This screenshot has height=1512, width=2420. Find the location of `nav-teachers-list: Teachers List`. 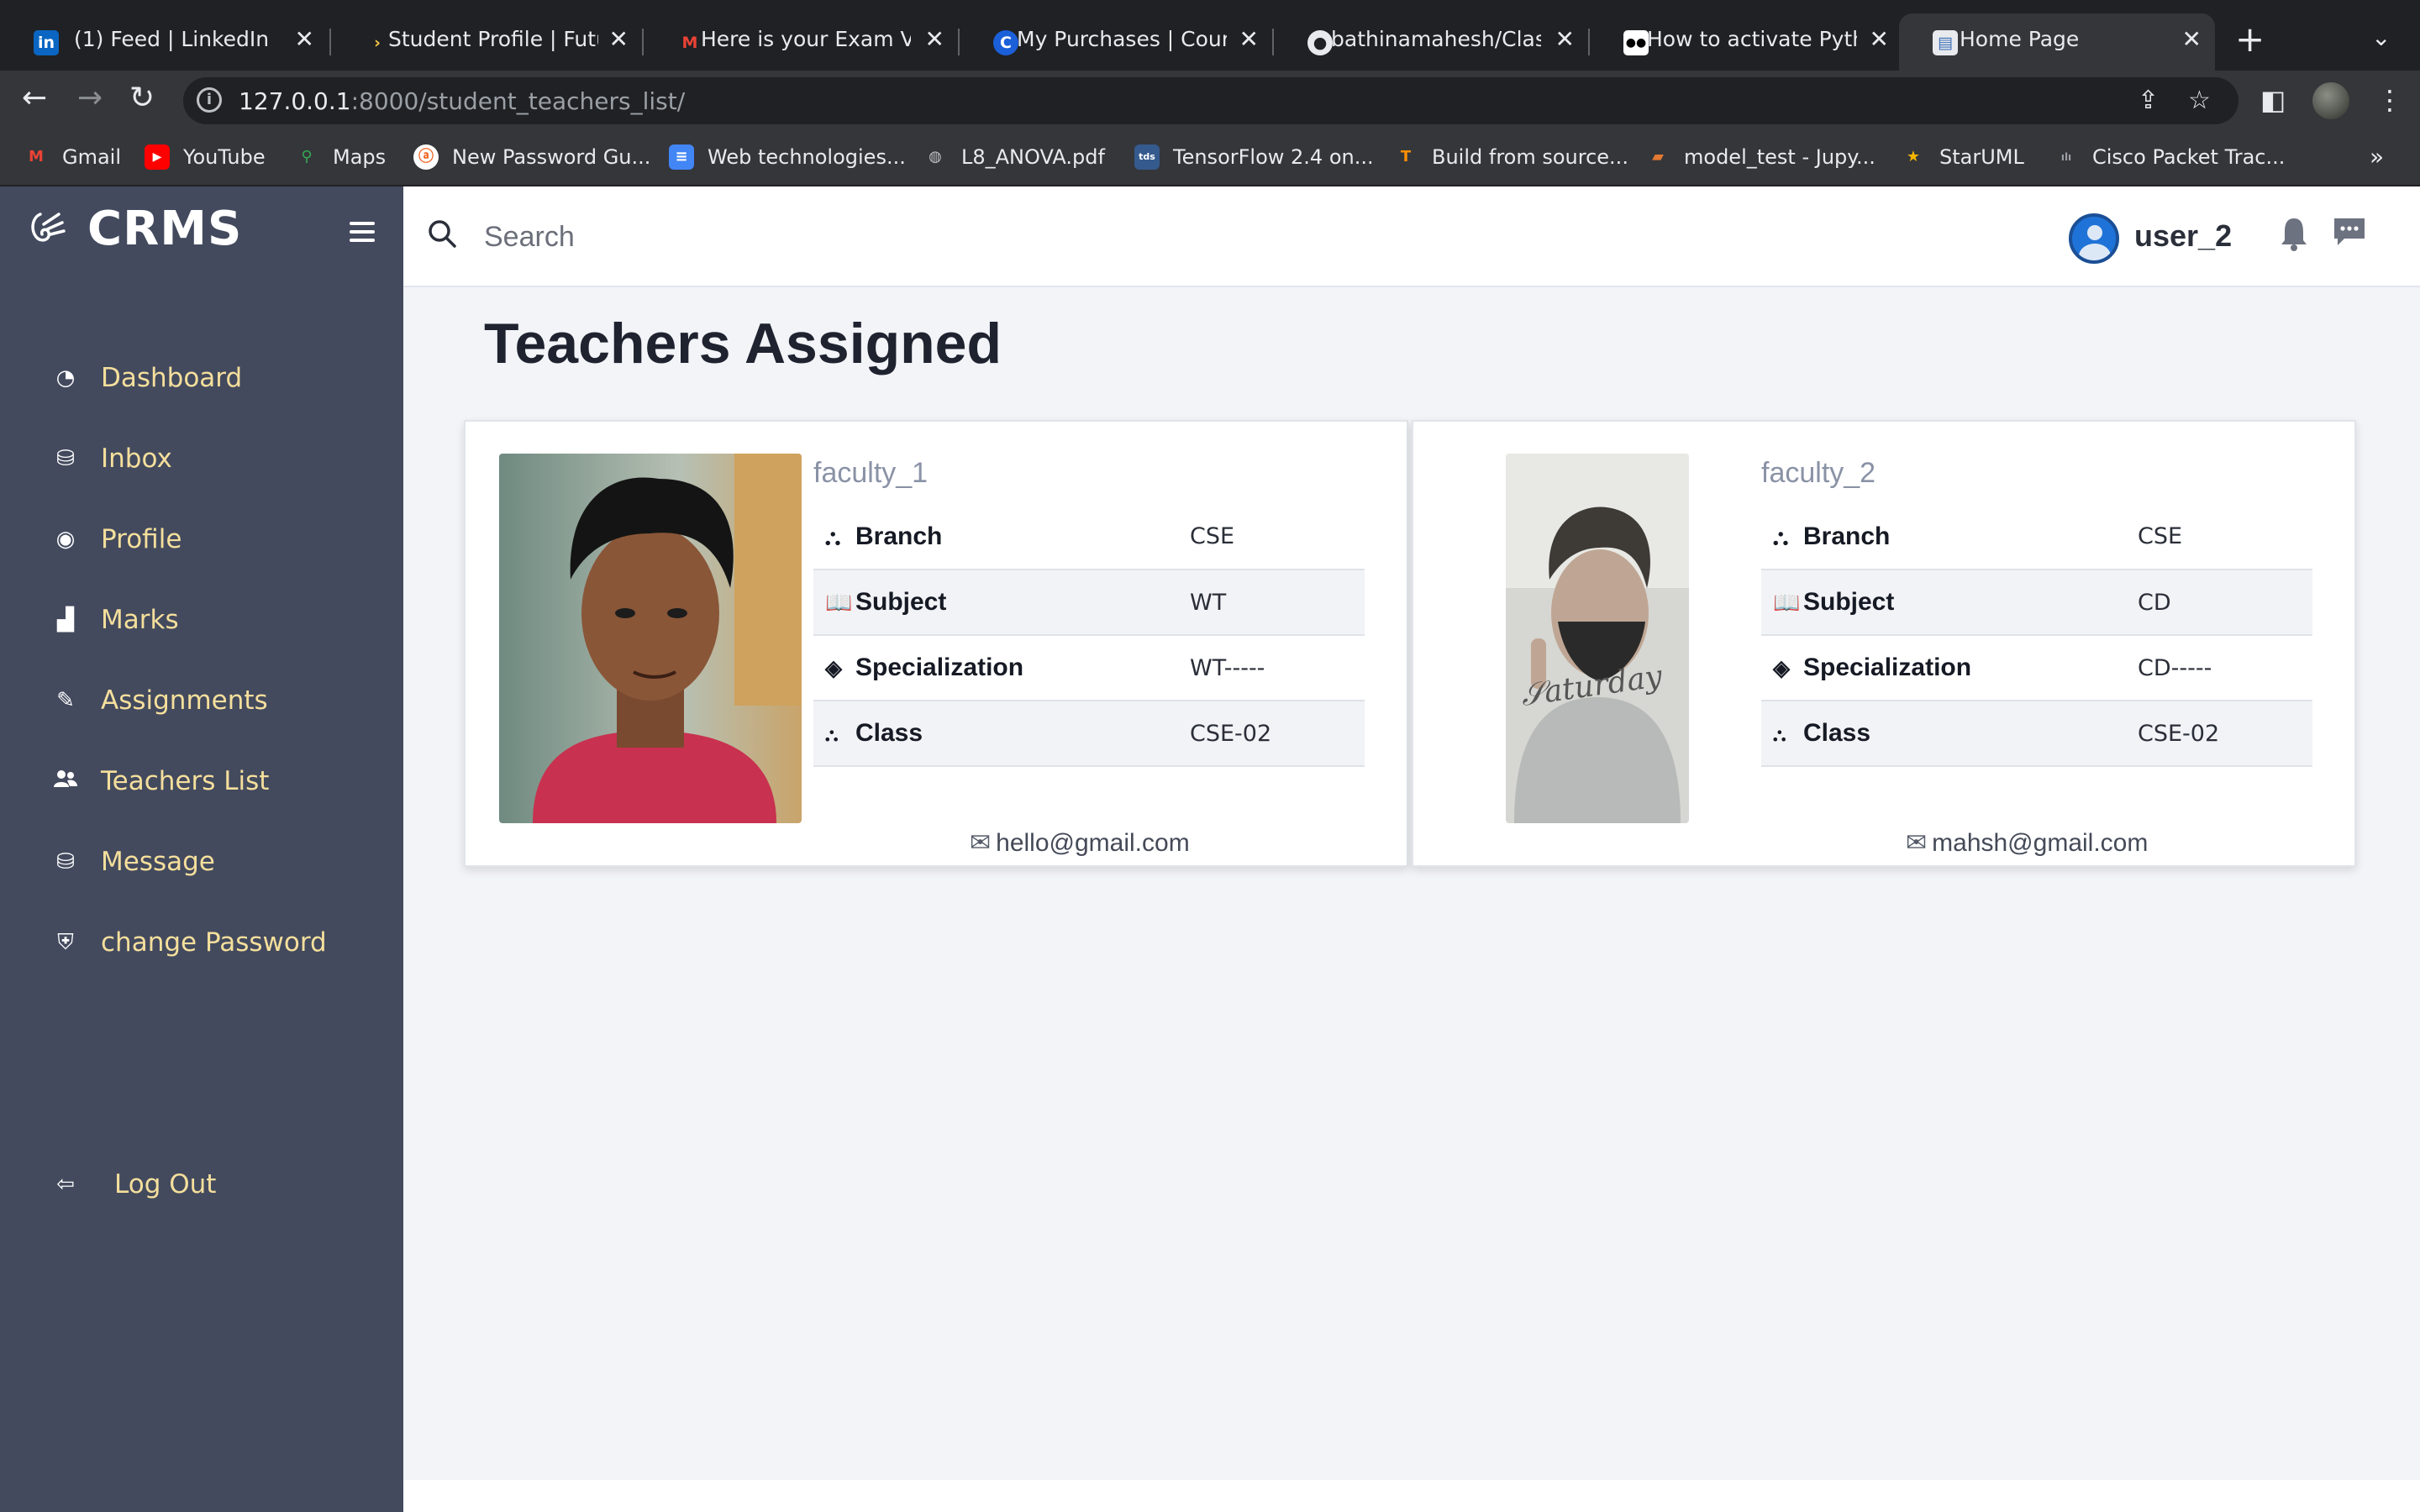

nav-teachers-list: Teachers List is located at coordinates (161, 781).